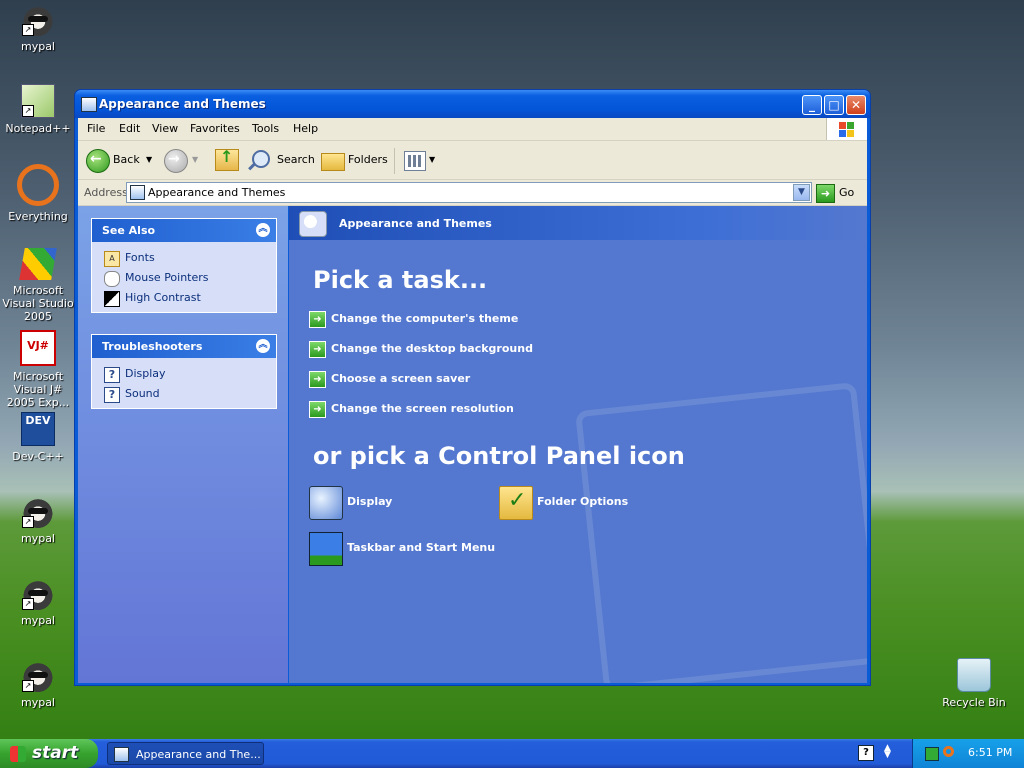 The height and width of the screenshot is (768, 1024). Describe the element at coordinates (112, 259) in the screenshot. I see `fonts-icon: A` at that location.